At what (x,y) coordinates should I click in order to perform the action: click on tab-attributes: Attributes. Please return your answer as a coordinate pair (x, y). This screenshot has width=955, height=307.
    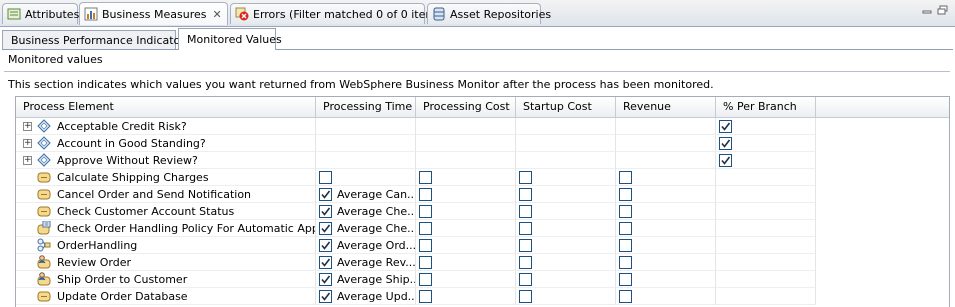
    Looking at the image, I should click on (40, 13).